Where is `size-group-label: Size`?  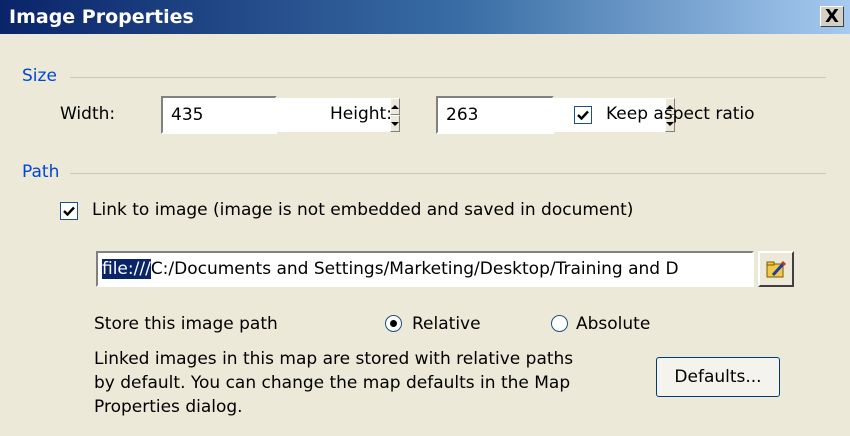
size-group-label: Size is located at coordinates (39, 76).